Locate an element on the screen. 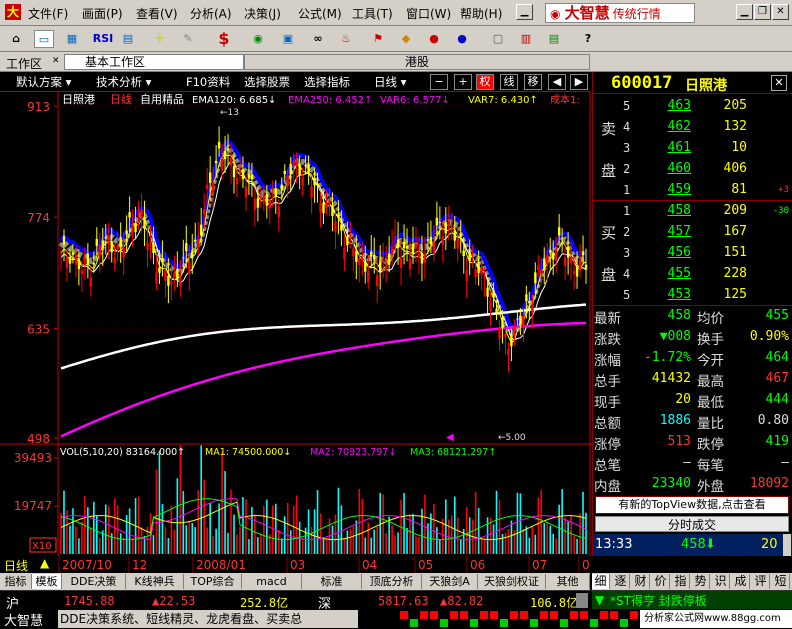 This screenshot has width=792, height=629. tab-macd: macd is located at coordinates (272, 581).